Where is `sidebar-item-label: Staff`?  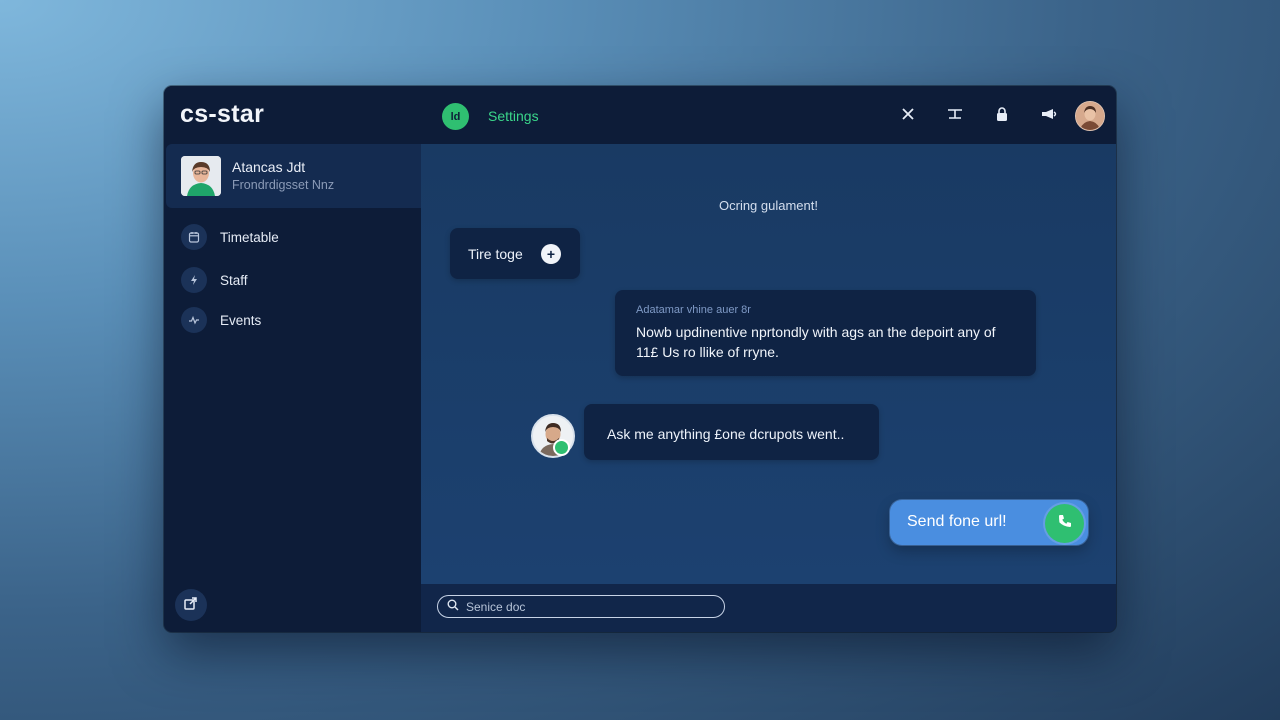 sidebar-item-label: Staff is located at coordinates (234, 280).